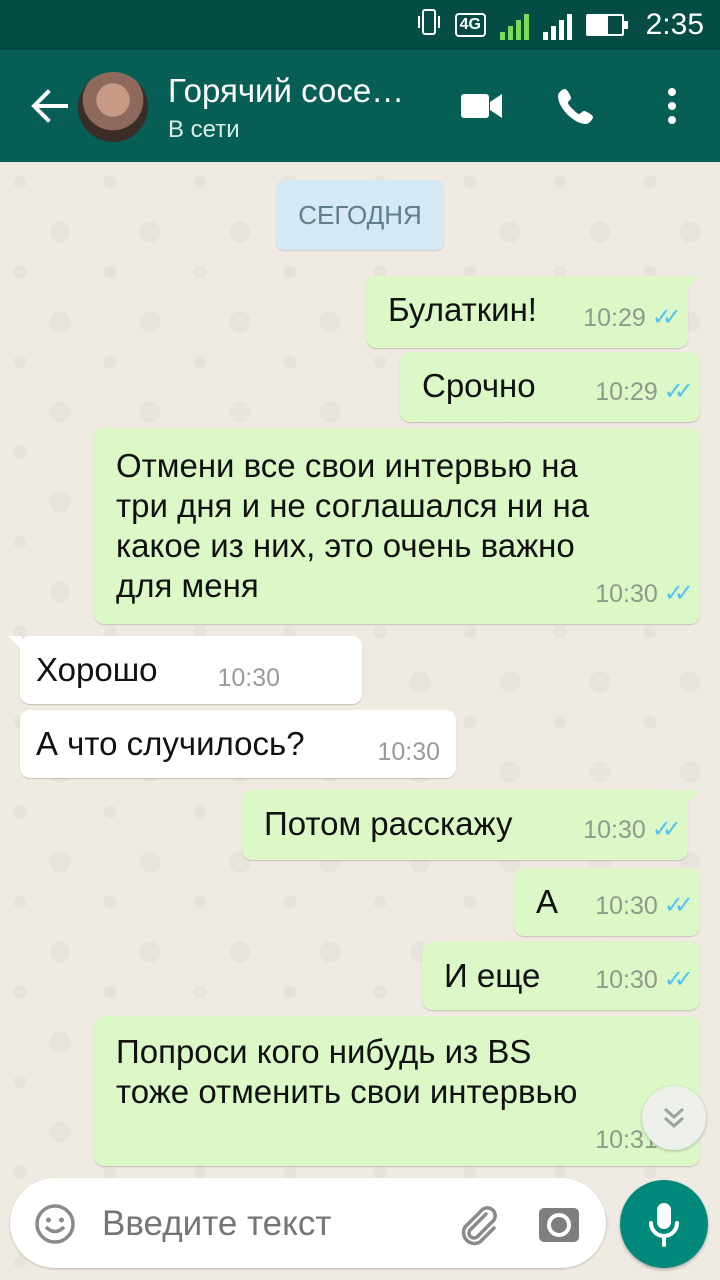 The image size is (720, 1280). What do you see at coordinates (674, 24) in the screenshot?
I see `status-time: 2:35` at bounding box center [674, 24].